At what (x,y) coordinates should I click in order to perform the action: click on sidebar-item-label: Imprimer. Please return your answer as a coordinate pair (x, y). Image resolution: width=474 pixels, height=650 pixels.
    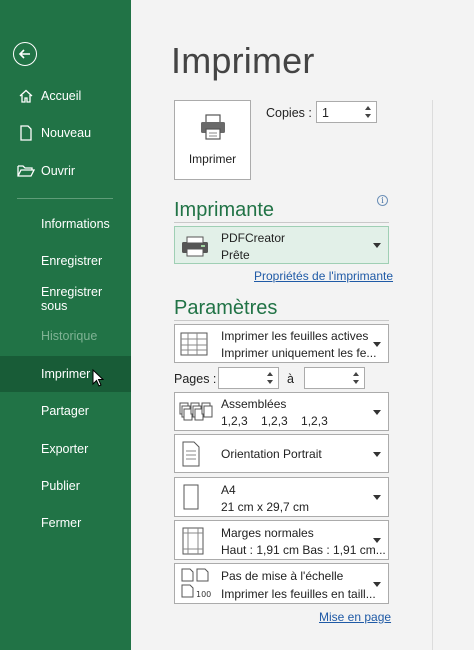
    Looking at the image, I should click on (66, 374).